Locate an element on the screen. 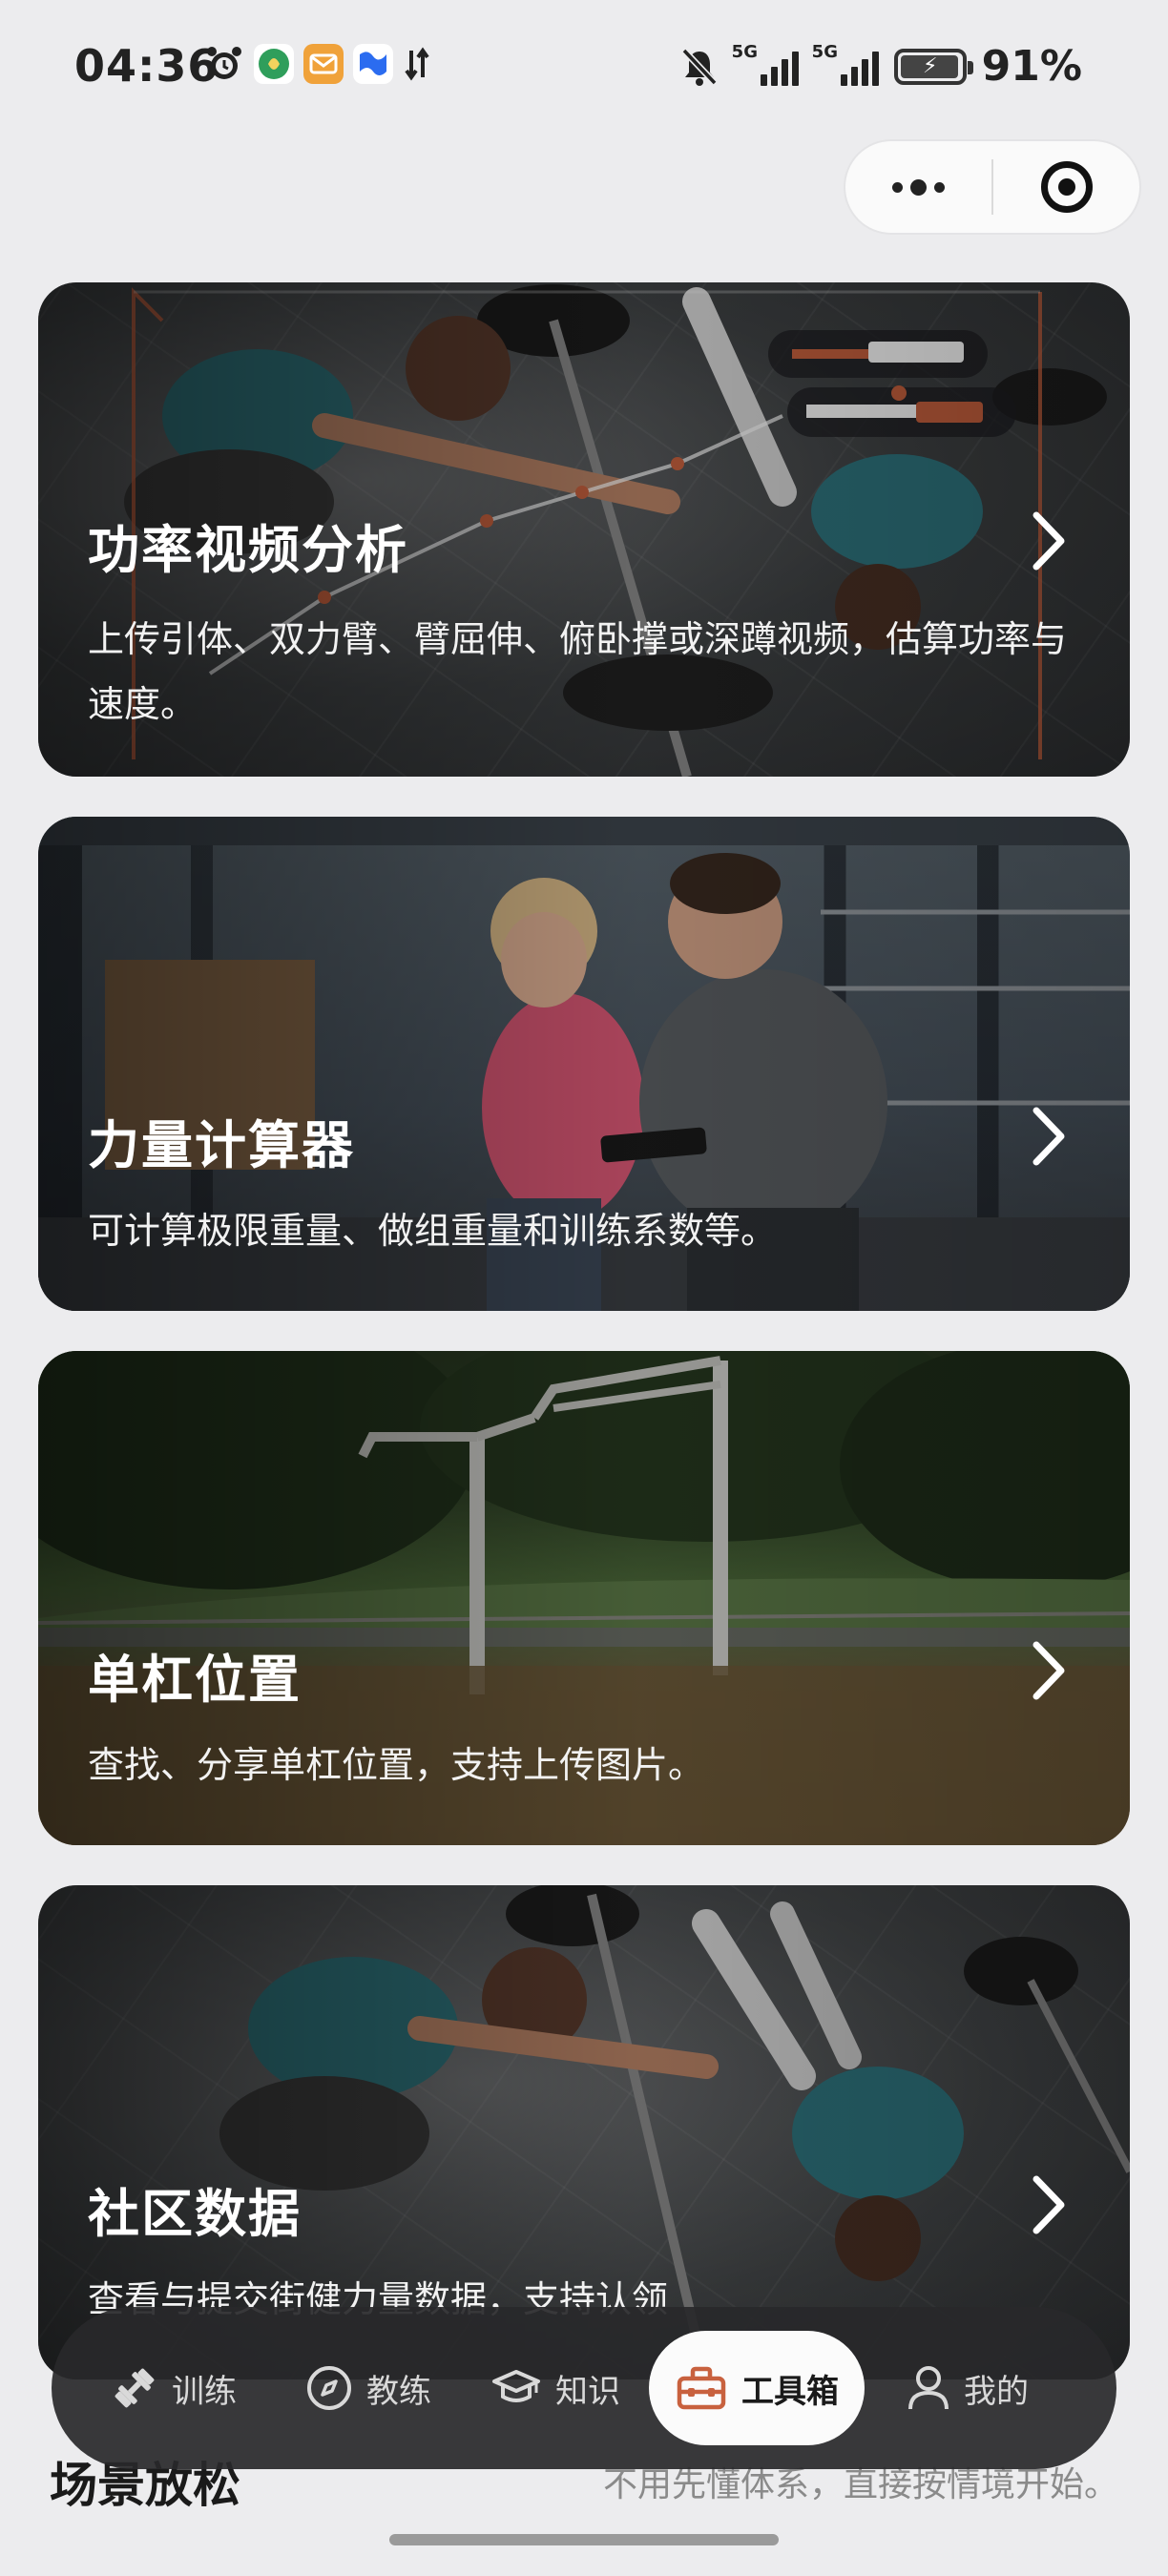  alarm-icon is located at coordinates (224, 64).